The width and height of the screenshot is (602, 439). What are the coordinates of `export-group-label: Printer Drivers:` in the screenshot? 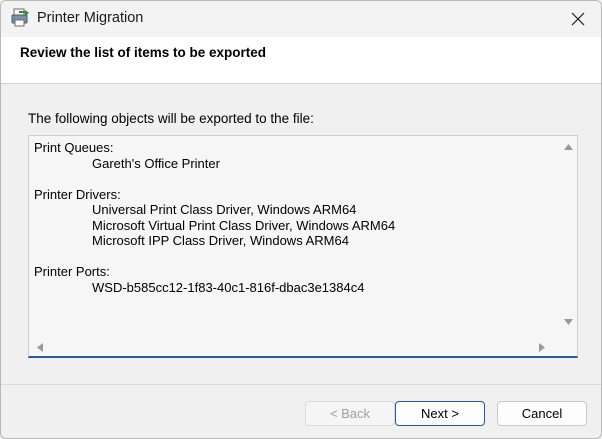 It's located at (77, 194).